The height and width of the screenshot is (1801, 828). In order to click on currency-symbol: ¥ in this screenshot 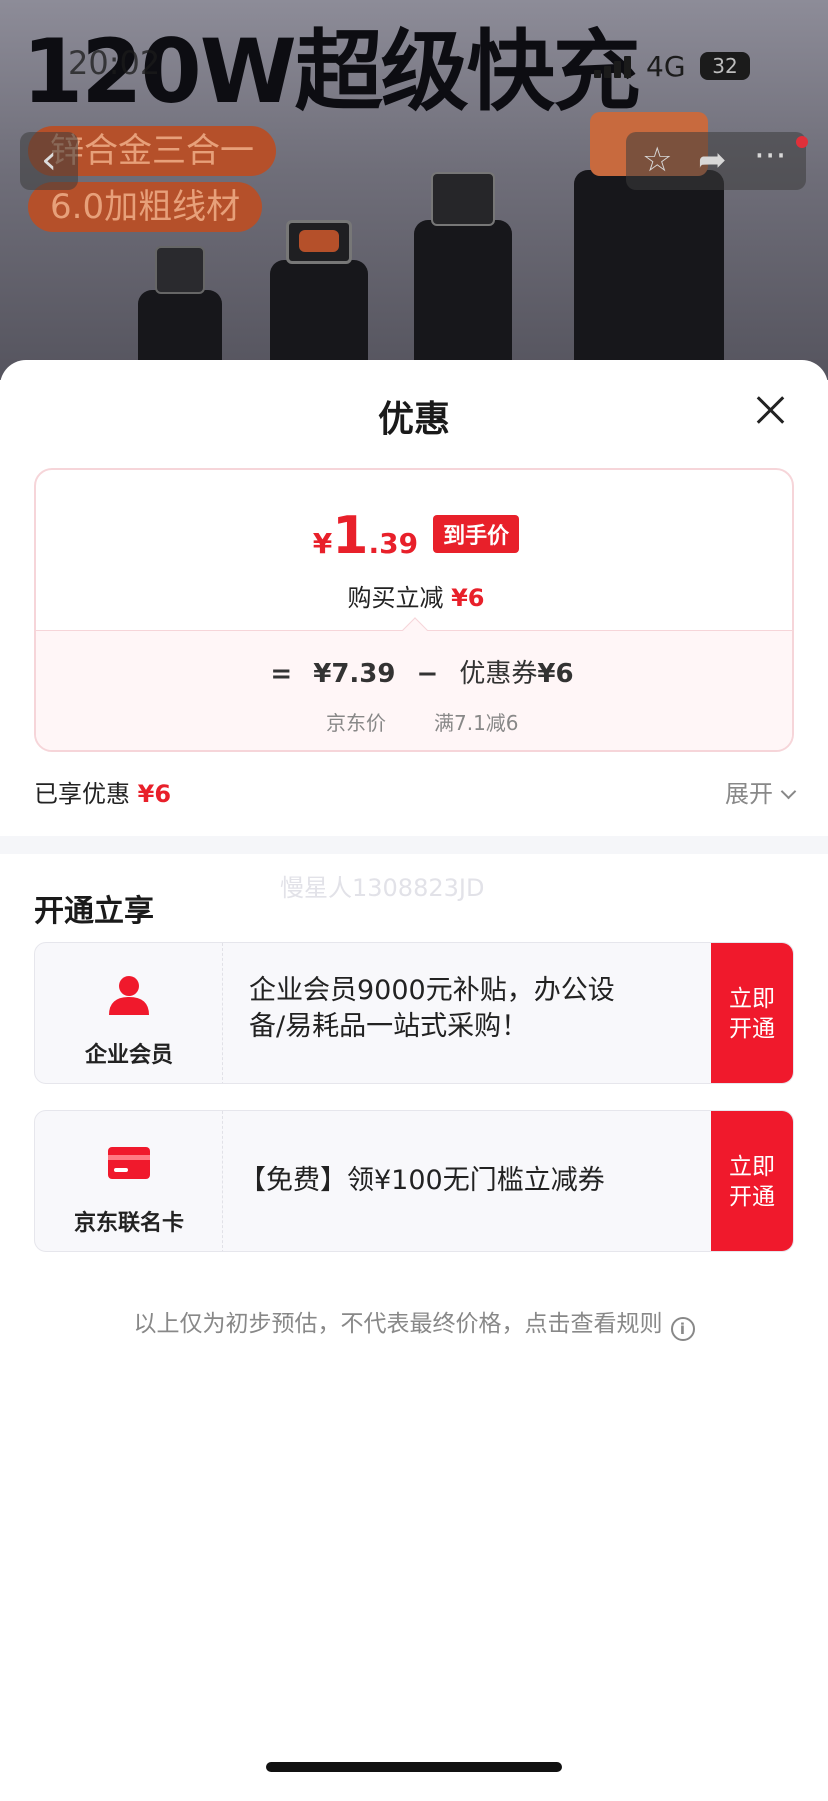, I will do `click(322, 543)`.